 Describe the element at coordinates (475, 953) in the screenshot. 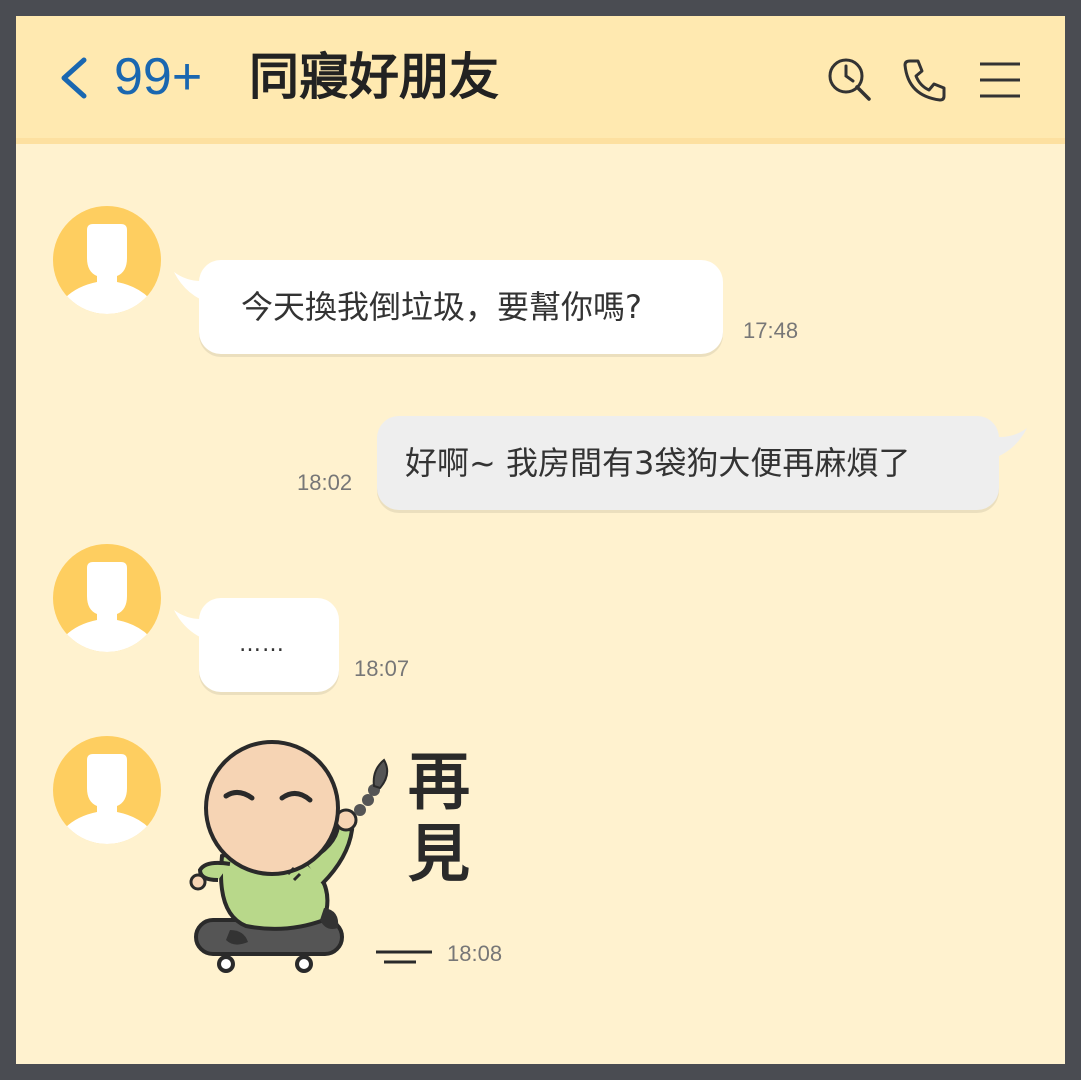

I see `message-time: 18:08` at that location.